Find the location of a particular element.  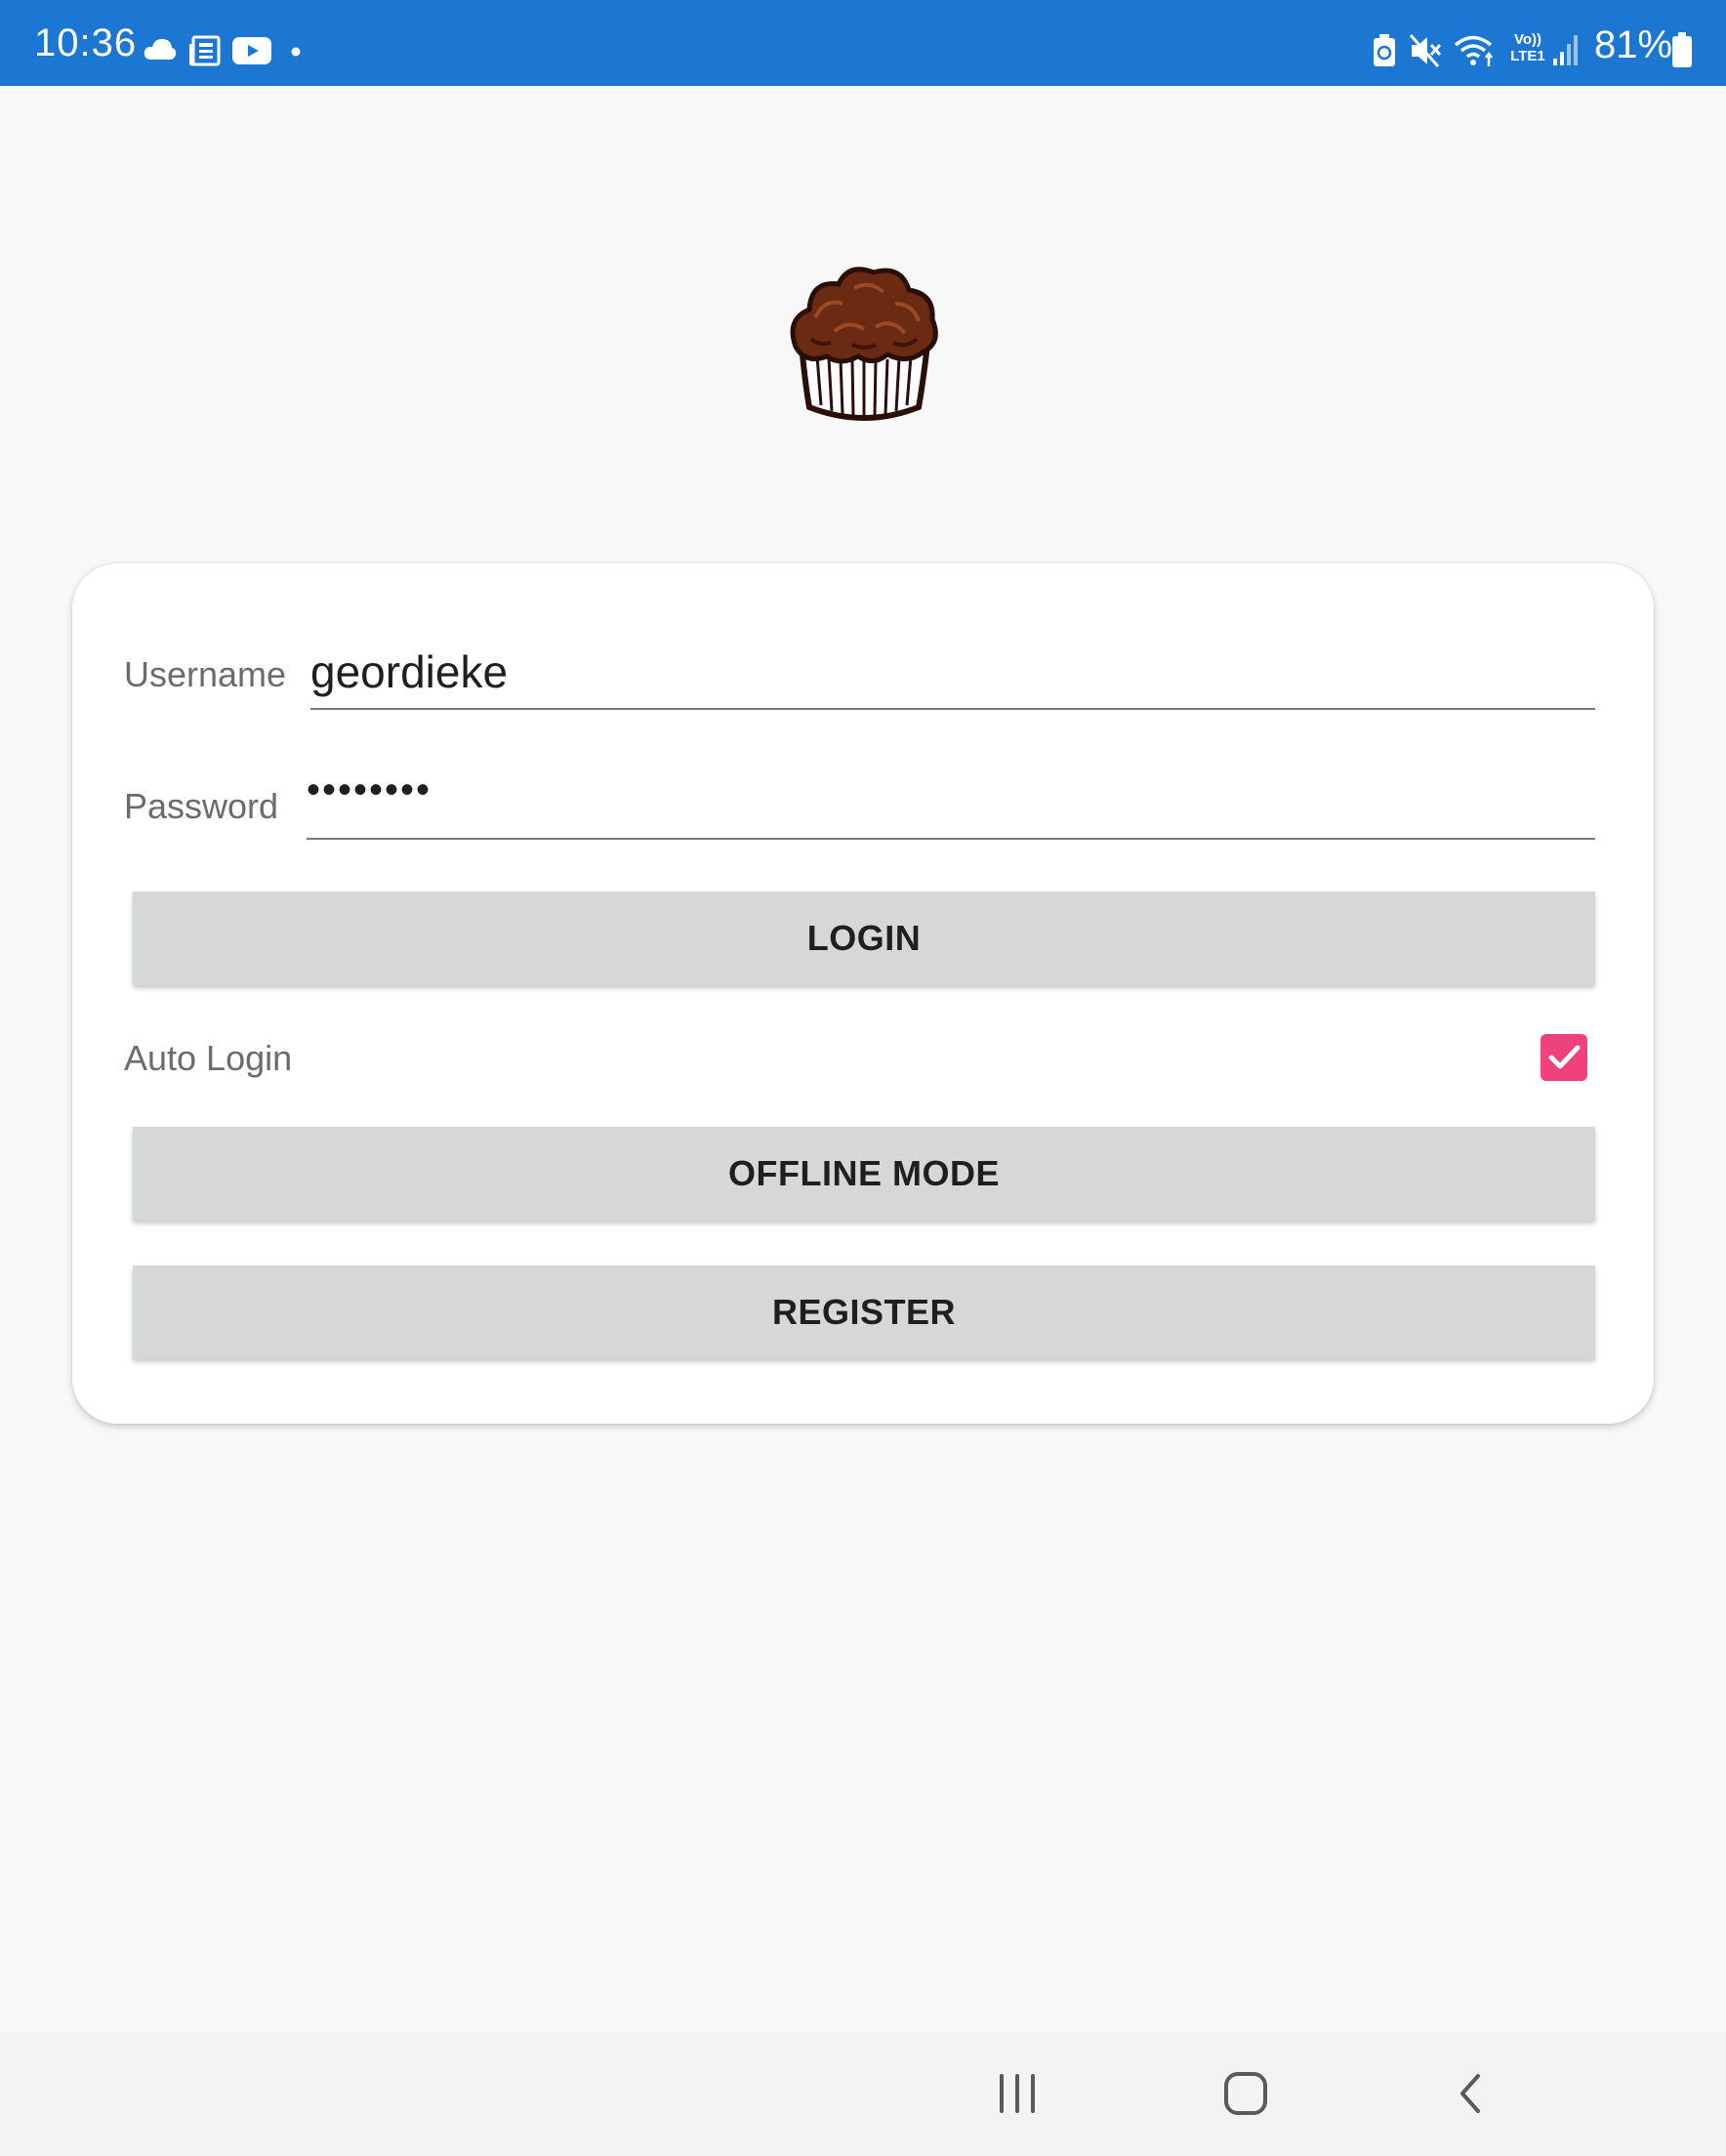

offline-mode-button: OFFLINE MODE is located at coordinates (864, 1174).